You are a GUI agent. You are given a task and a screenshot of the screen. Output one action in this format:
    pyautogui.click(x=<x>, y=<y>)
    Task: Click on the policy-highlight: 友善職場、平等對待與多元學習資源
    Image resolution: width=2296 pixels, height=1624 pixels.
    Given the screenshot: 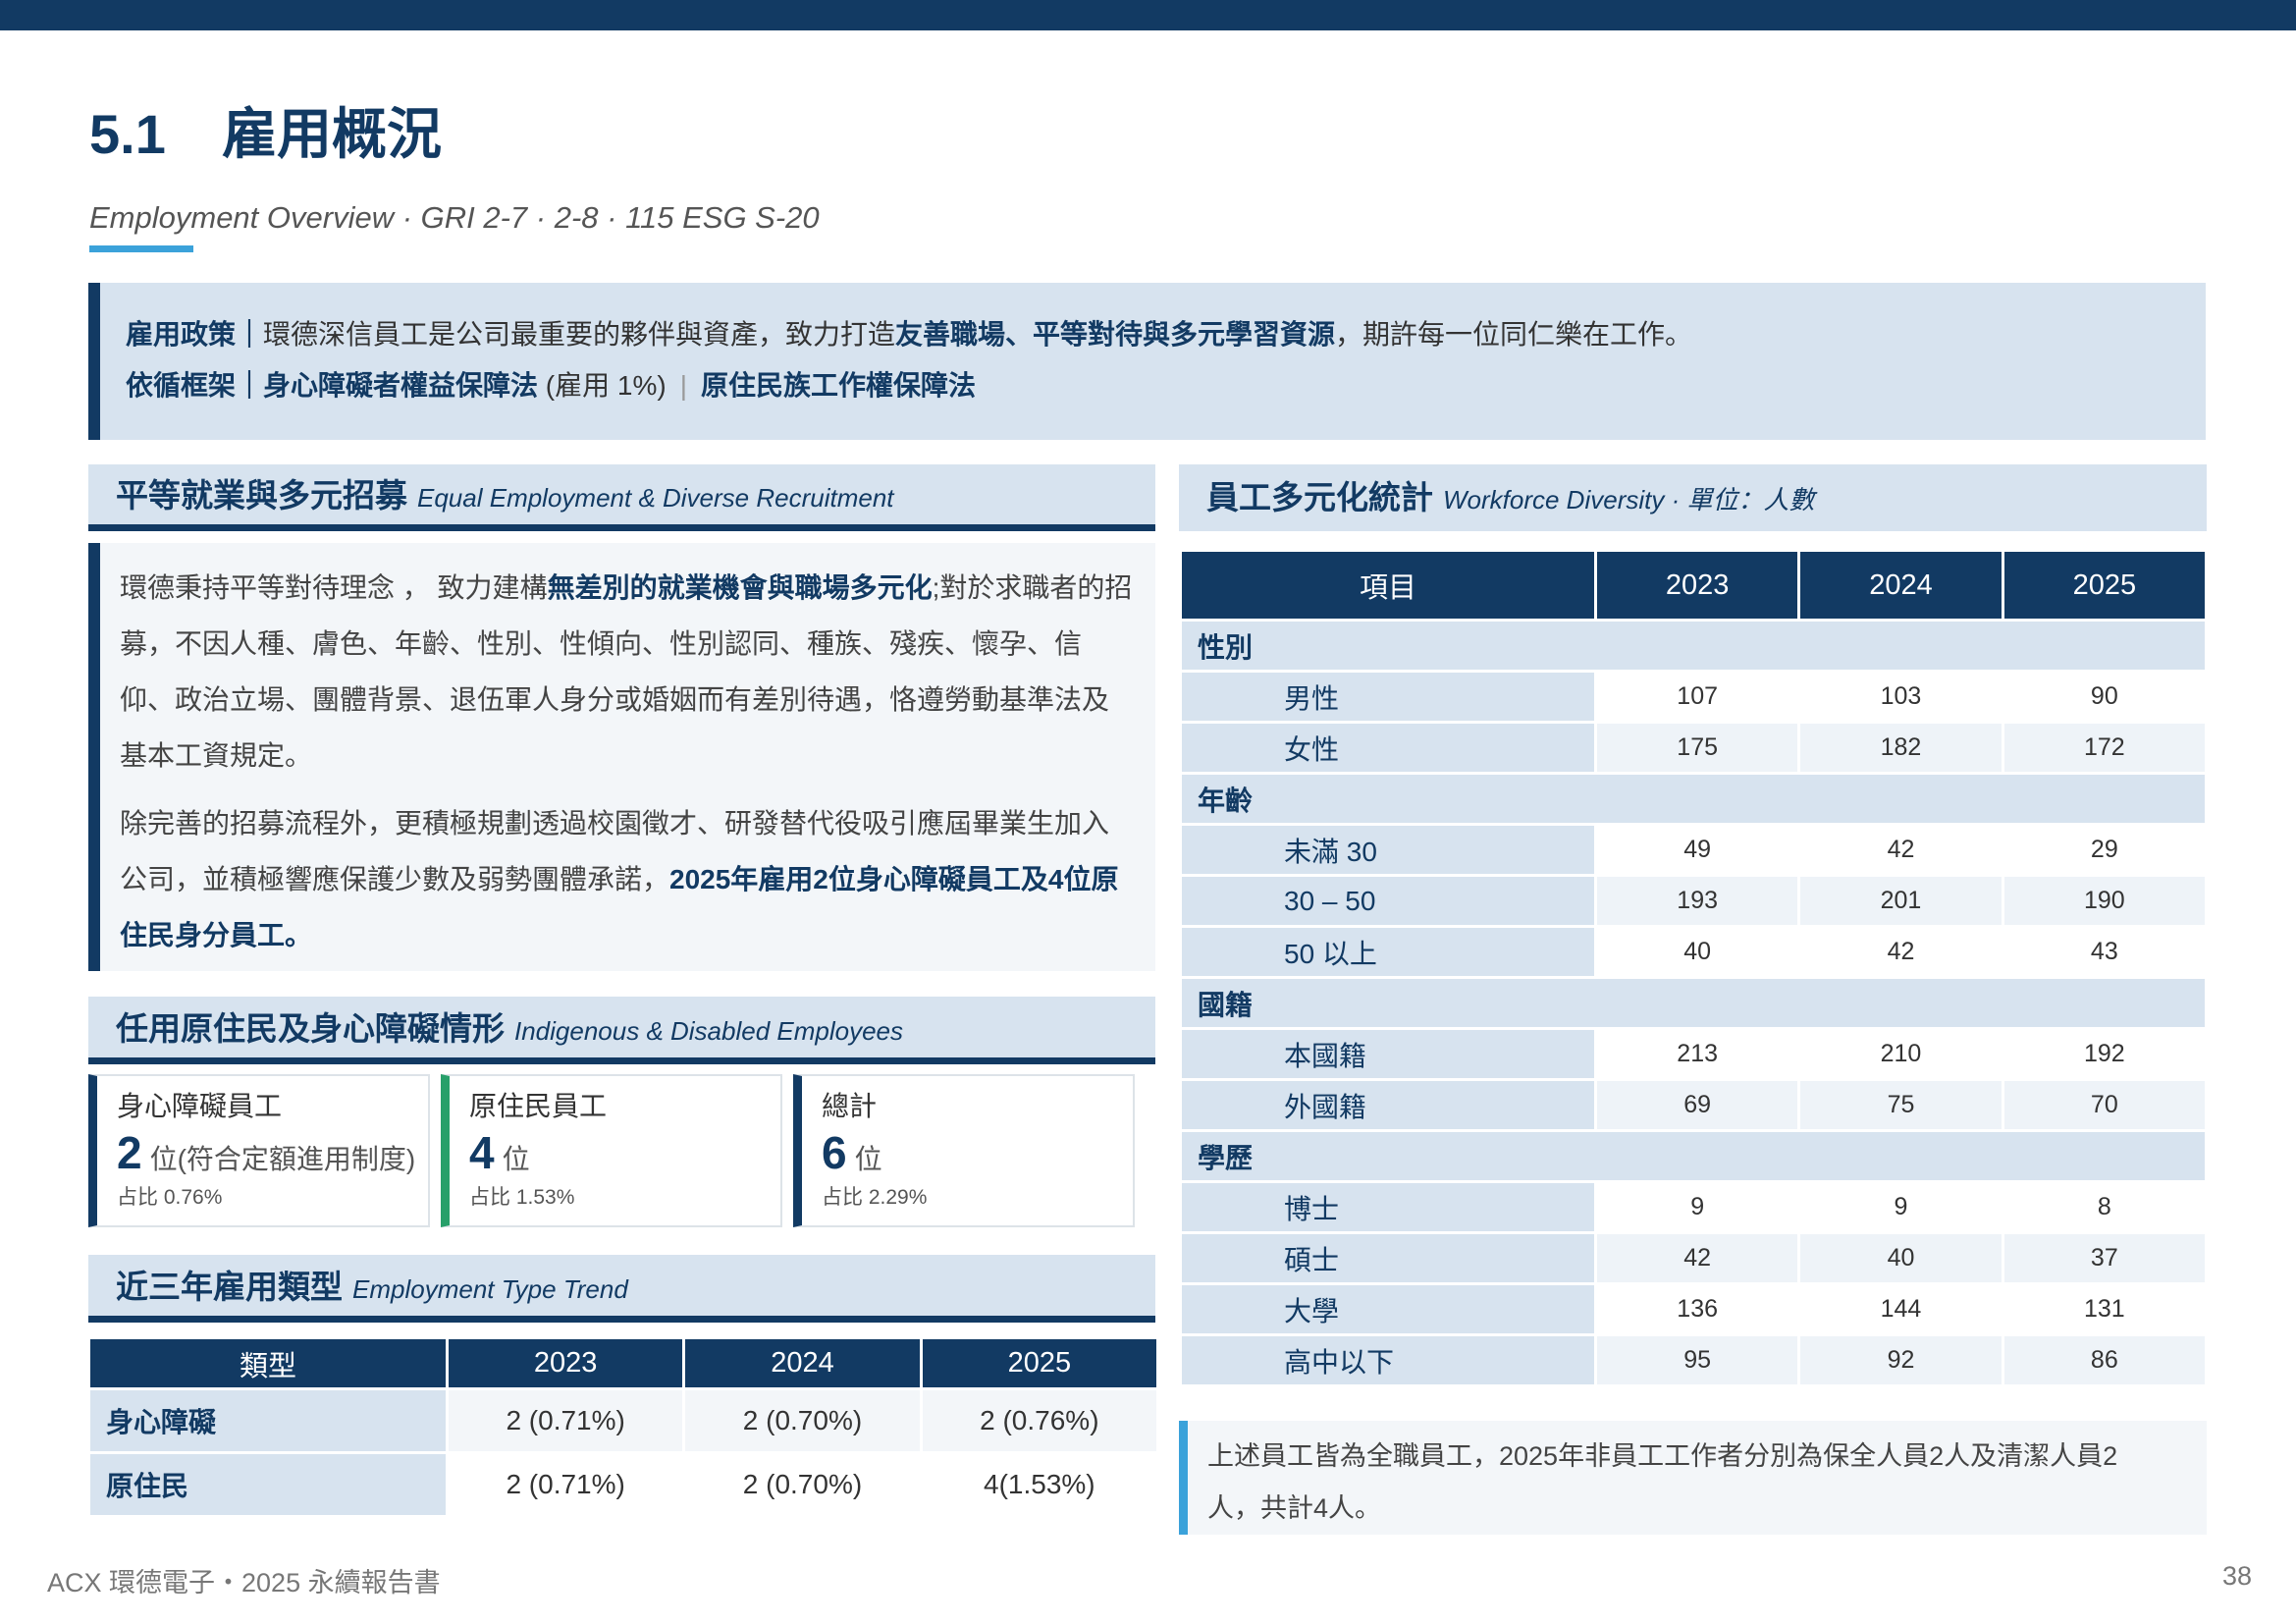 What is the action you would take?
    pyautogui.click(x=1115, y=334)
    